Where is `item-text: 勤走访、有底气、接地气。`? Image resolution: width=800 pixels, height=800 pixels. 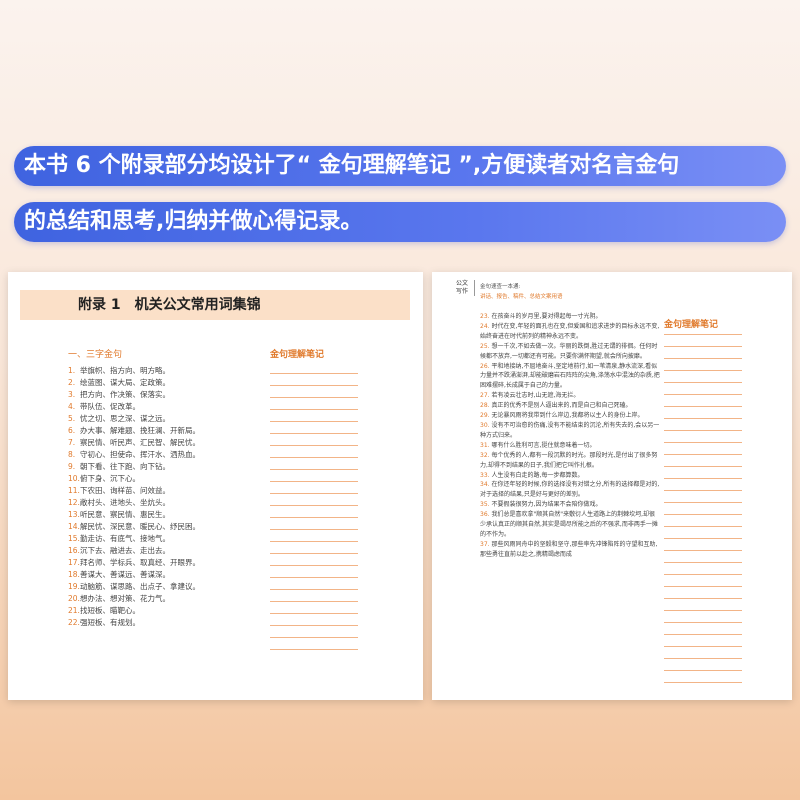 item-text: 勤走访、有底气、接地气。 is located at coordinates (125, 538).